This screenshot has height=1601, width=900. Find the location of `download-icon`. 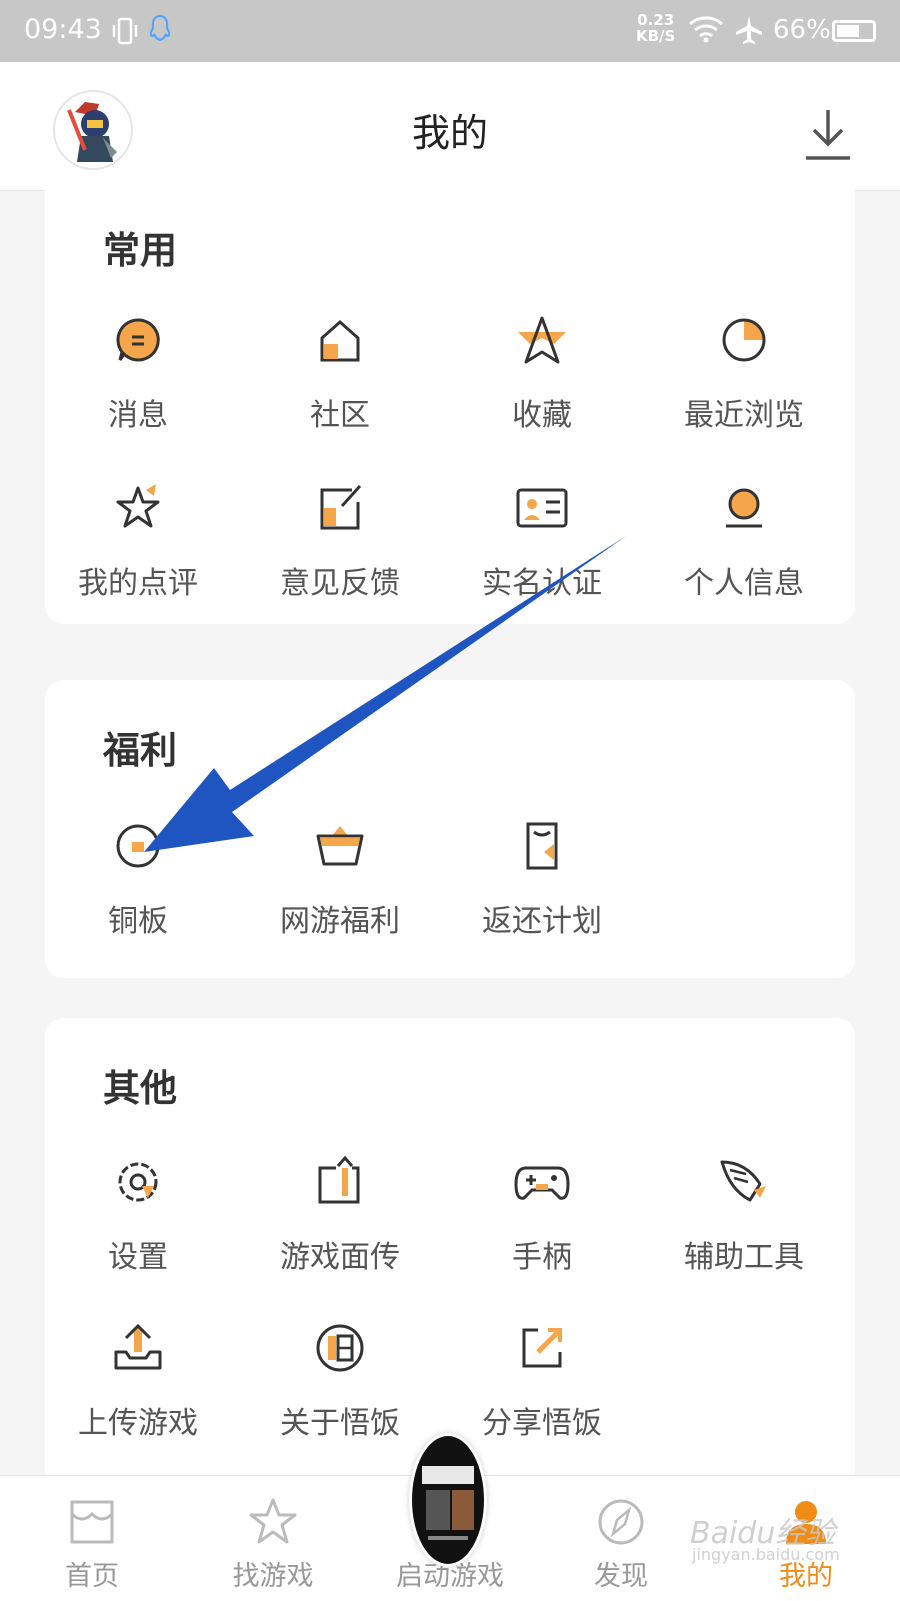

download-icon is located at coordinates (828, 134).